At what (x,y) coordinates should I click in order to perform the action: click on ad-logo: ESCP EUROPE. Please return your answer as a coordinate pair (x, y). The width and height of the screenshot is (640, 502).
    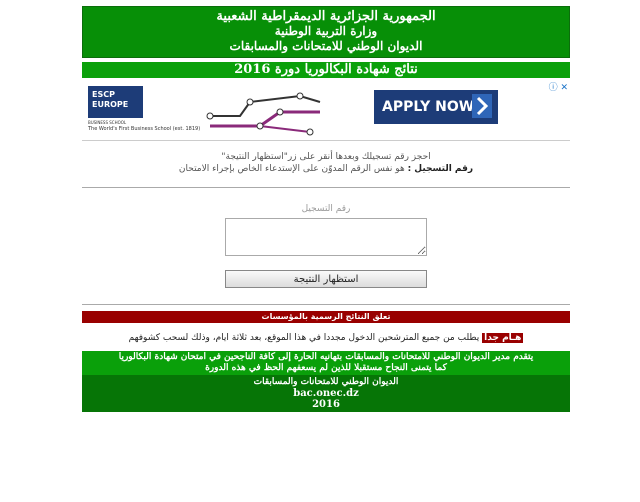
    Looking at the image, I should click on (115, 102).